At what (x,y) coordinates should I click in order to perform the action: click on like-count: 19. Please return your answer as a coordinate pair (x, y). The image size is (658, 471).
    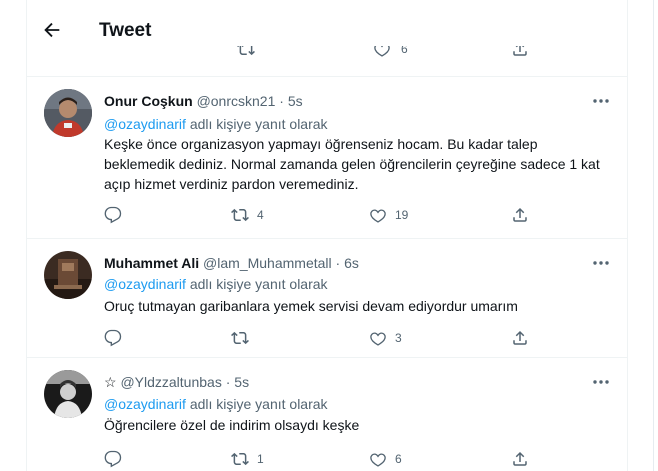
    Looking at the image, I should click on (402, 215).